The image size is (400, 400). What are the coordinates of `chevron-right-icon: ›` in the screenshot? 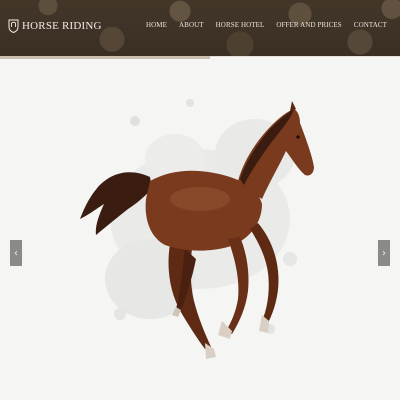 It's located at (384, 253).